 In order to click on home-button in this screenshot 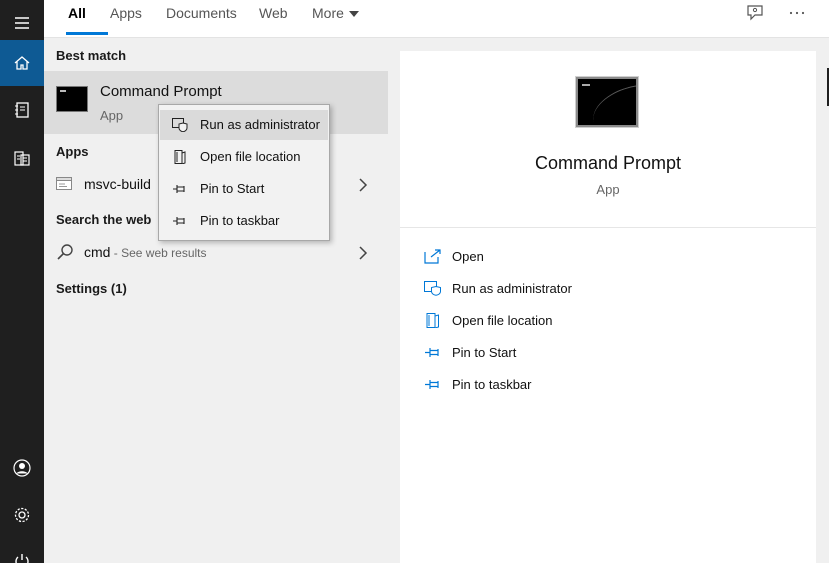, I will do `click(22, 63)`.